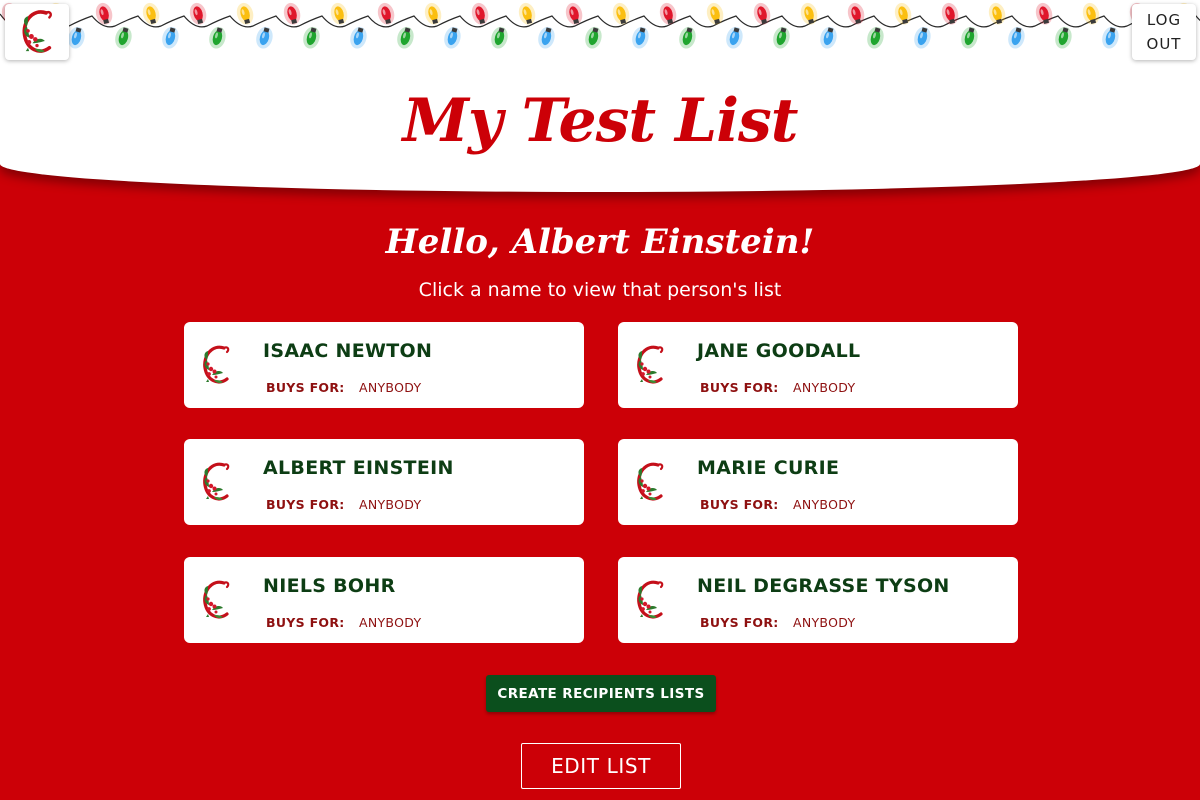 This screenshot has height=800, width=1200. Describe the element at coordinates (384, 600) in the screenshot. I see `person-card-niels-bohr: NIELS BOHR BUYS FOR: ANYBODY` at that location.